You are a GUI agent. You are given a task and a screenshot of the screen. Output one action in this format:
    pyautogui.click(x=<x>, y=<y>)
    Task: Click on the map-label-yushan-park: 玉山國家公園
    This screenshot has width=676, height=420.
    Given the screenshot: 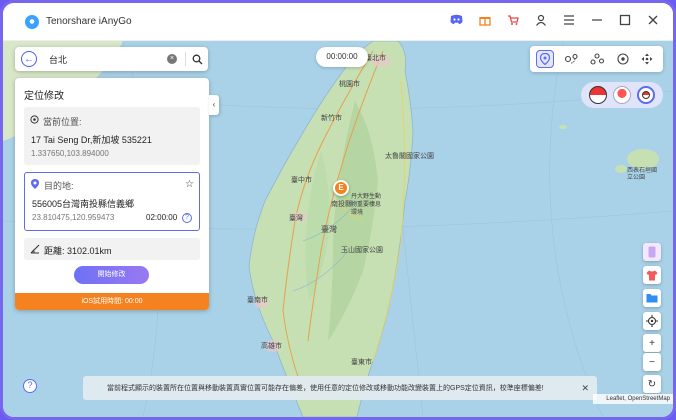 What is the action you would take?
    pyautogui.click(x=362, y=250)
    